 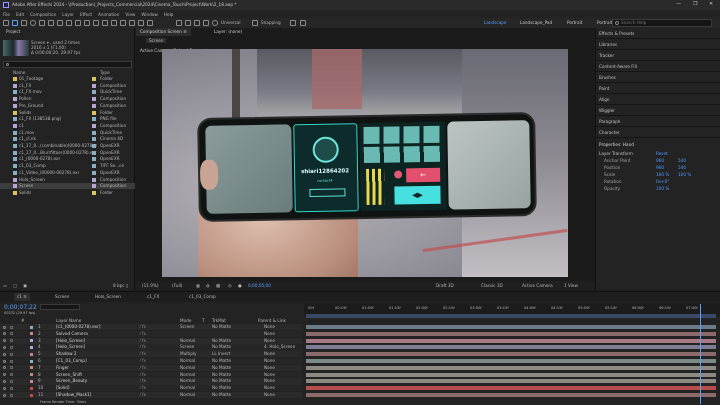 I want to click on orbit-tool-icon, so click(x=42, y=23).